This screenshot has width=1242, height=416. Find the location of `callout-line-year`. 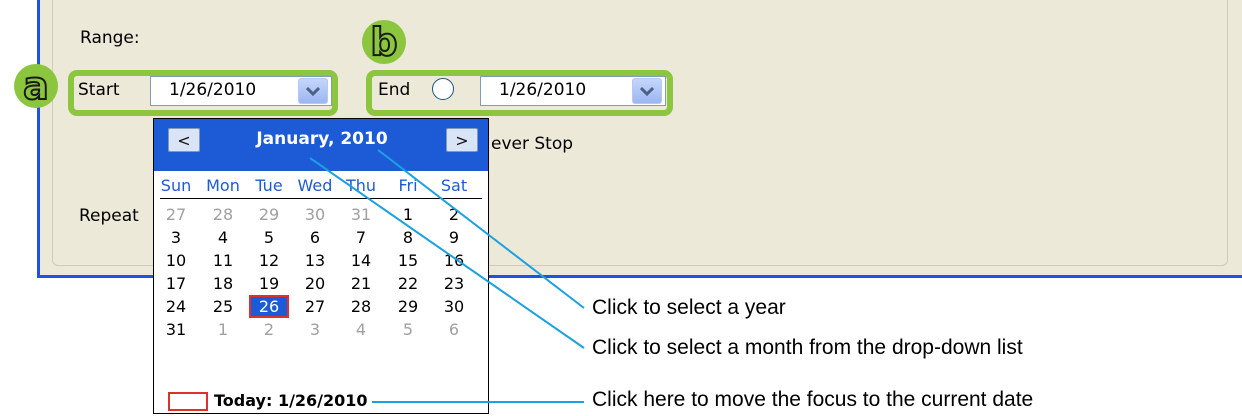

callout-line-year is located at coordinates (481, 229).